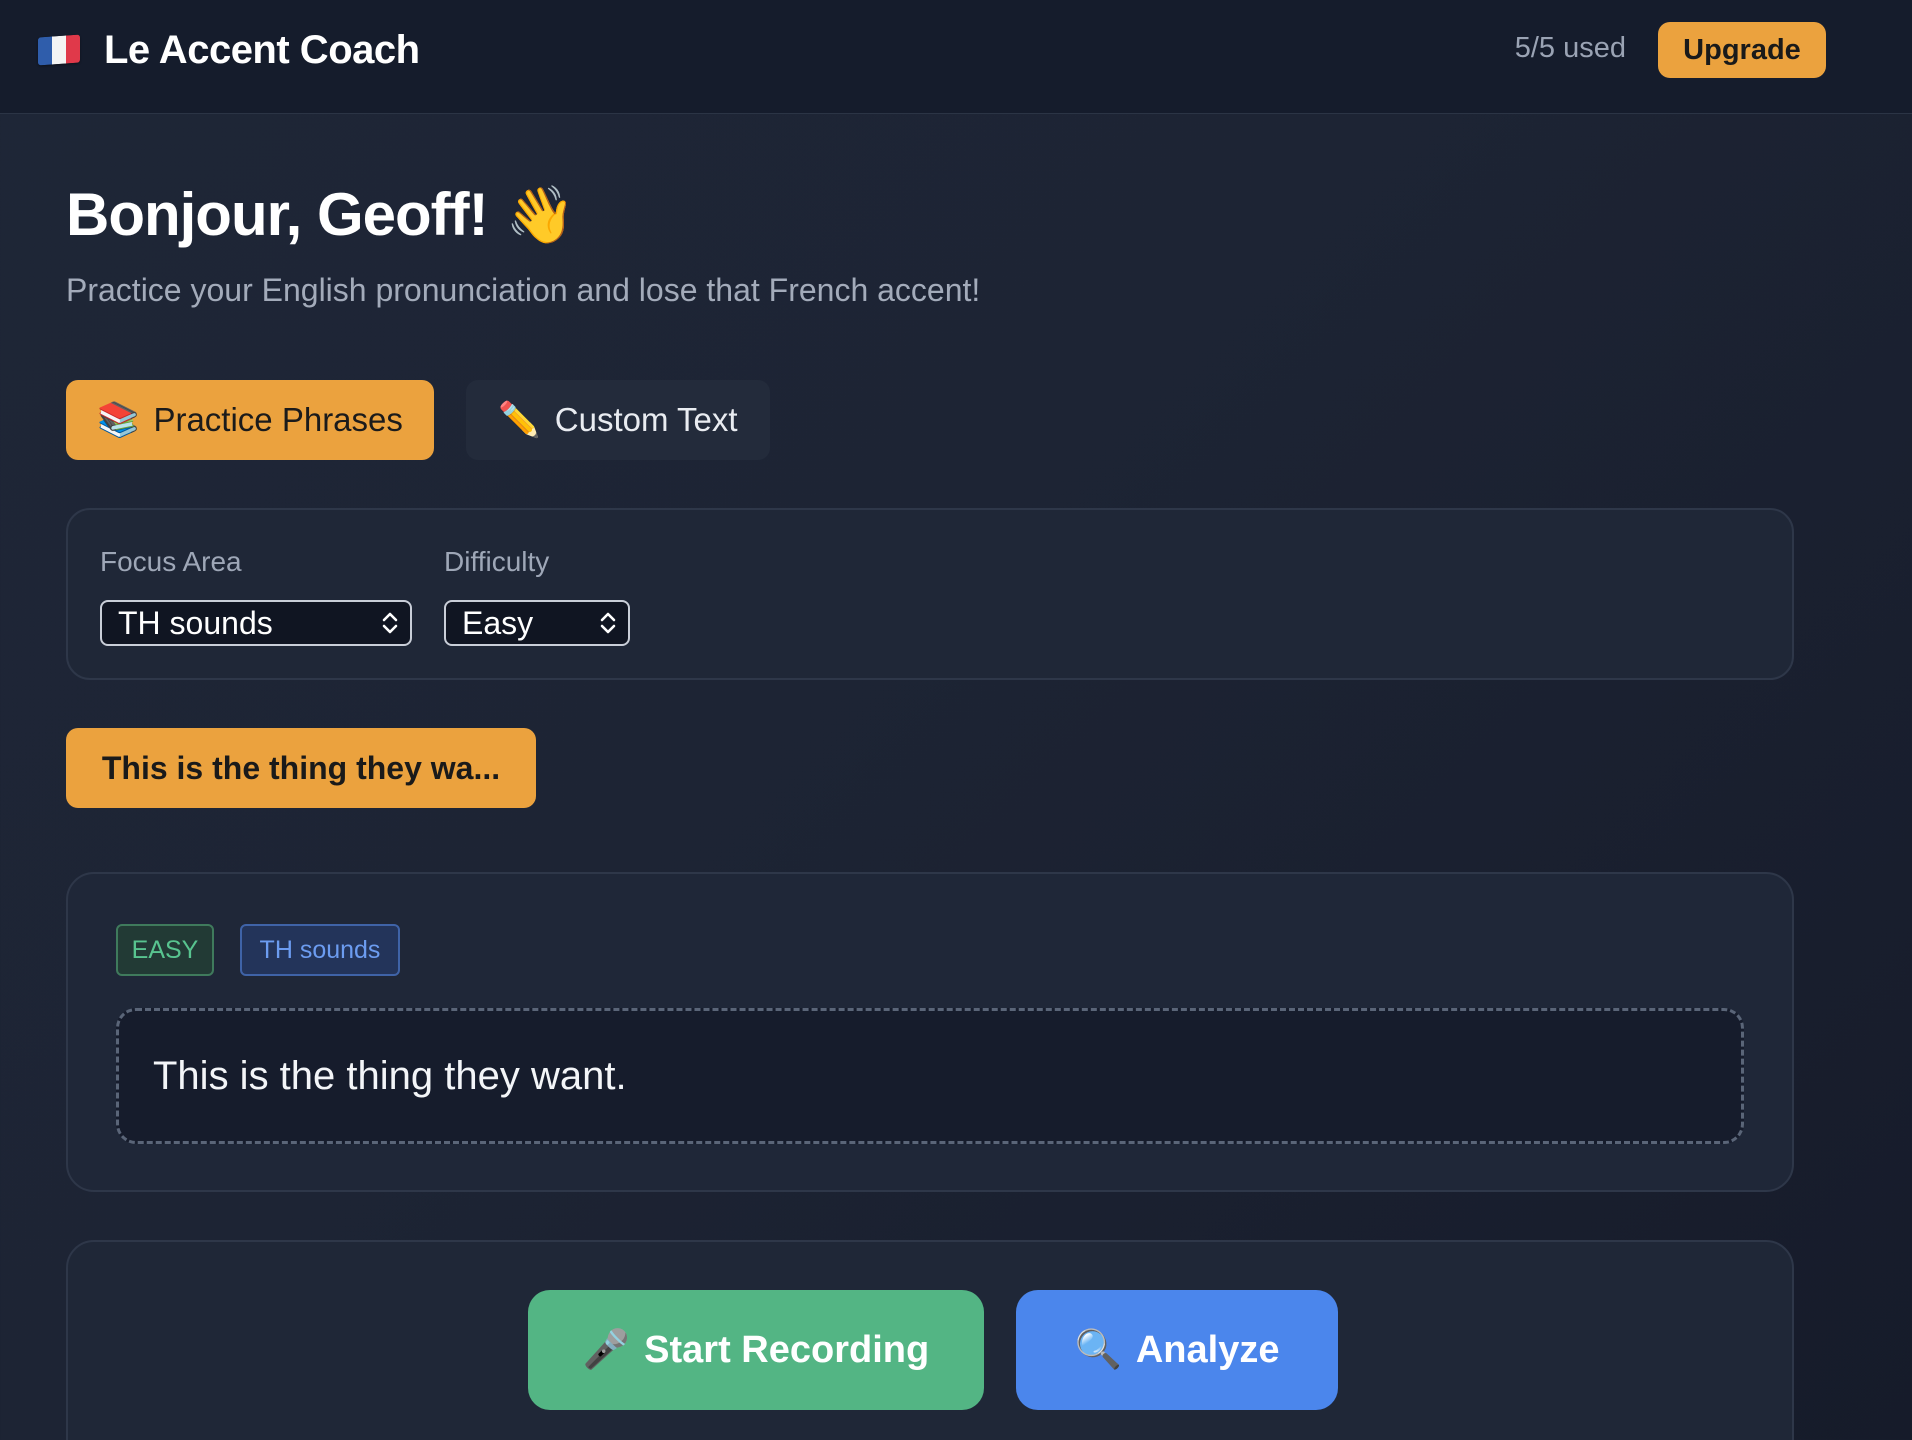  Describe the element at coordinates (1098, 1350) in the screenshot. I see `magnifier-icon: 🔍` at that location.